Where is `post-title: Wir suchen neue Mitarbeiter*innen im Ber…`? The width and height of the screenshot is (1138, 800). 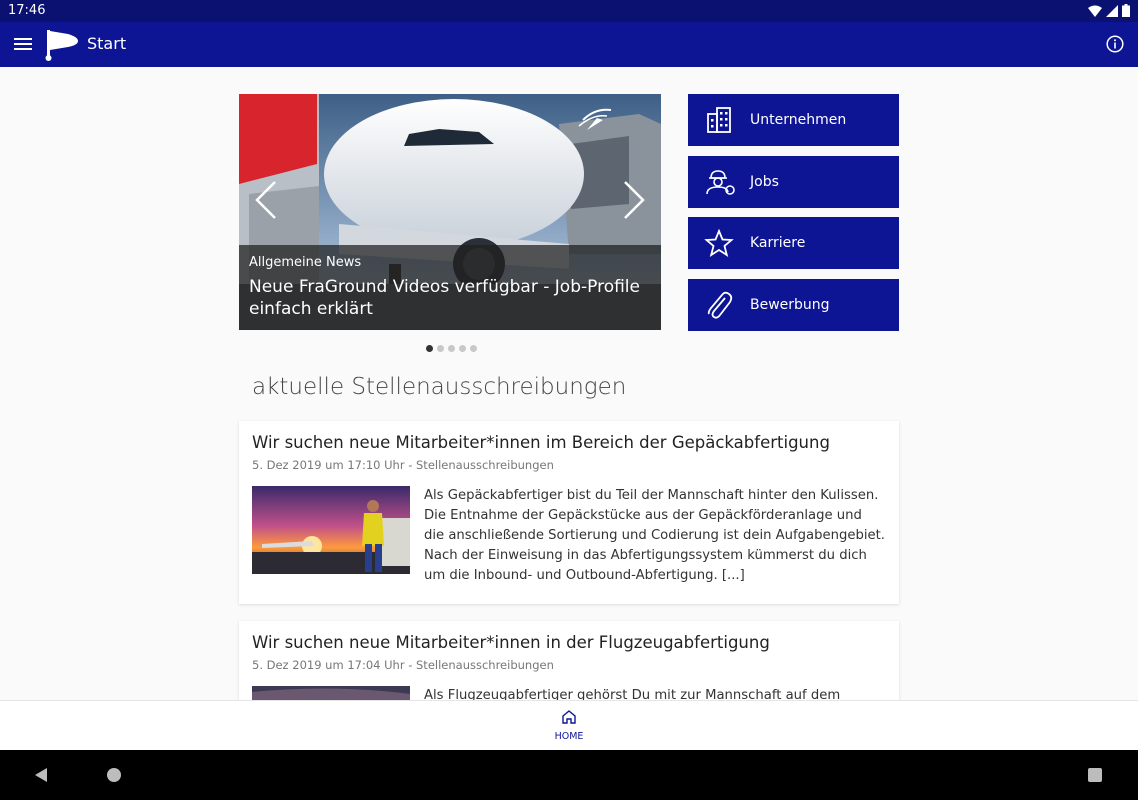
post-title: Wir suchen neue Mitarbeiter*innen im Ber… is located at coordinates (541, 442).